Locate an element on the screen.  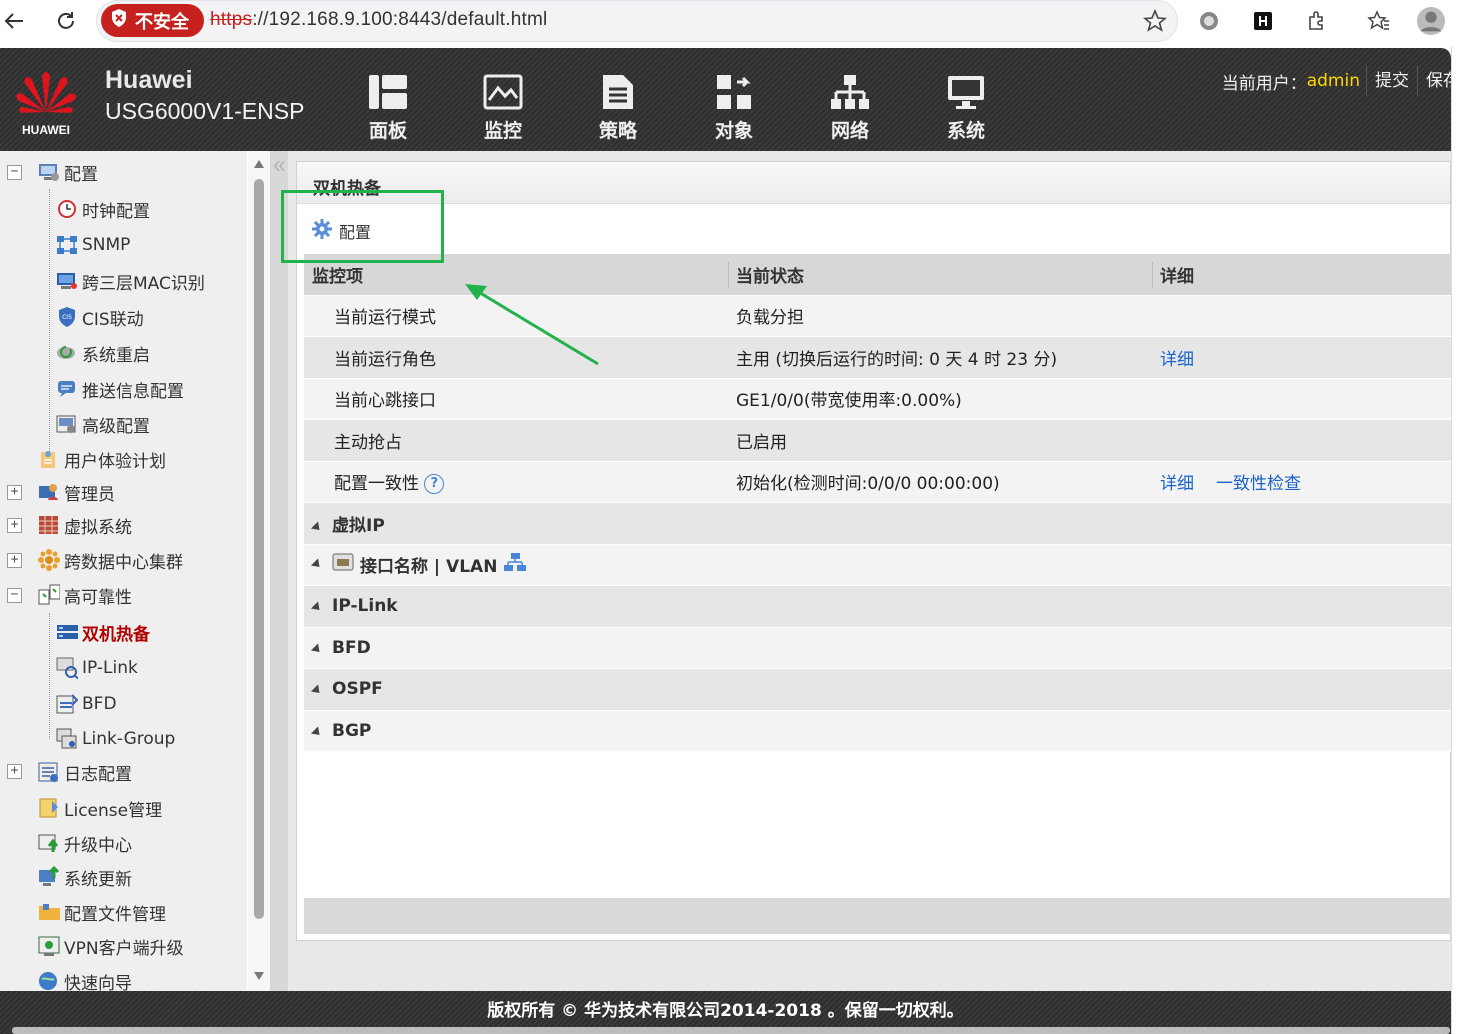
nav-label: 网络 is located at coordinates (849, 131).